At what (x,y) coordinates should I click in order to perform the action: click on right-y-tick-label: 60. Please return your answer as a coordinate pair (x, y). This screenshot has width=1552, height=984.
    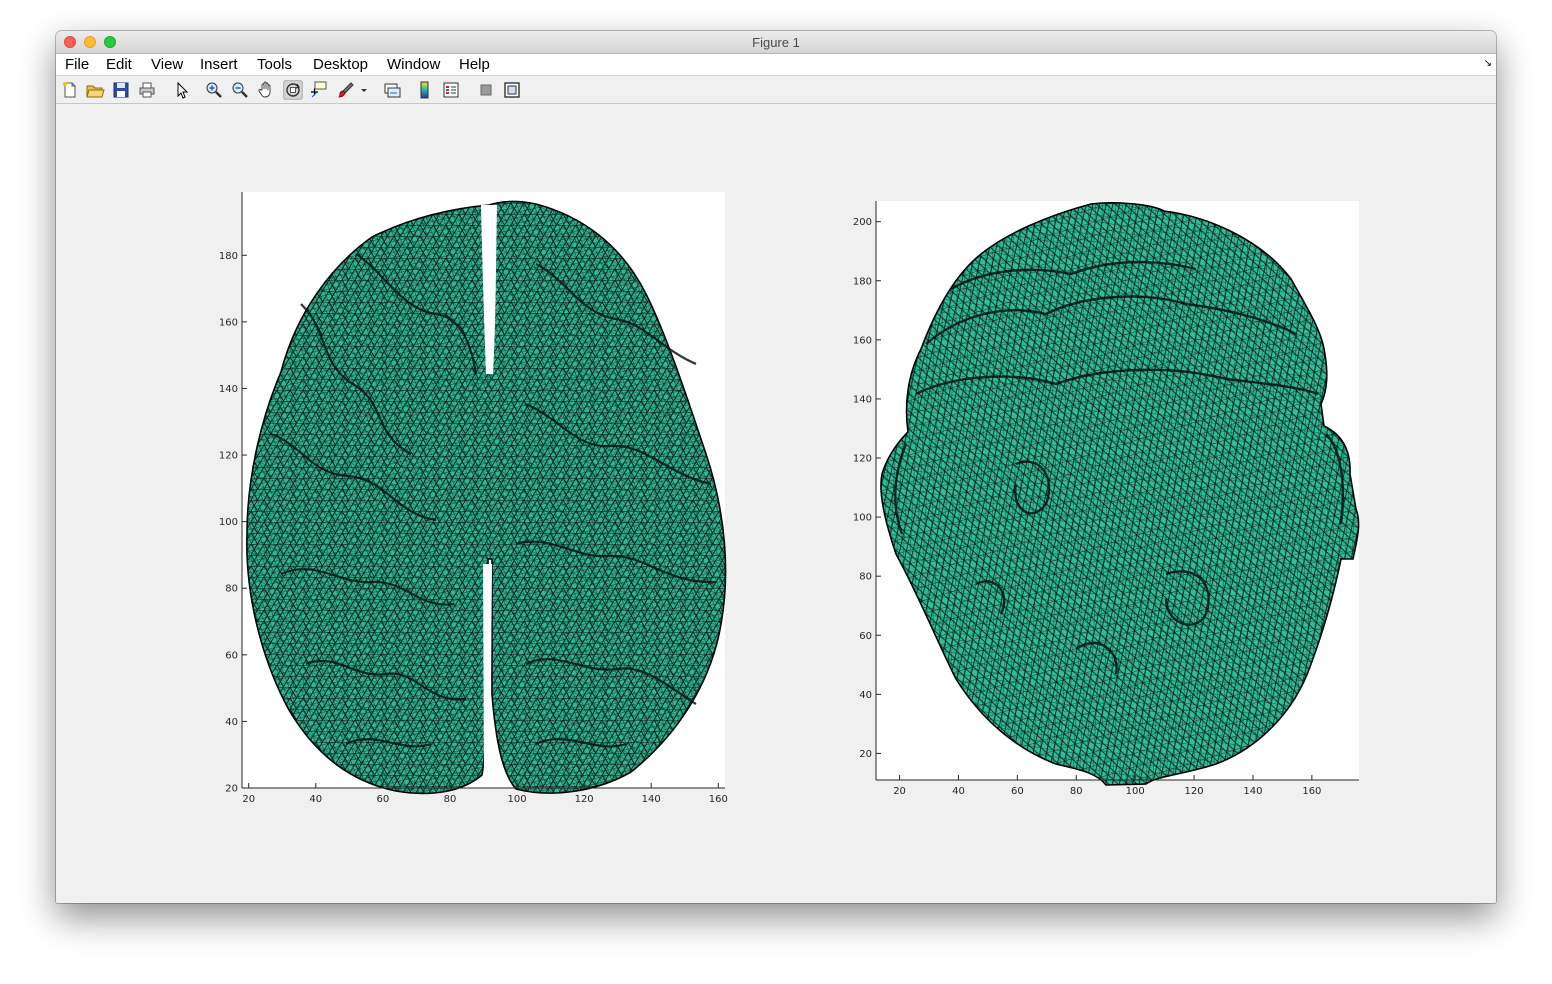
    Looking at the image, I should click on (865, 636).